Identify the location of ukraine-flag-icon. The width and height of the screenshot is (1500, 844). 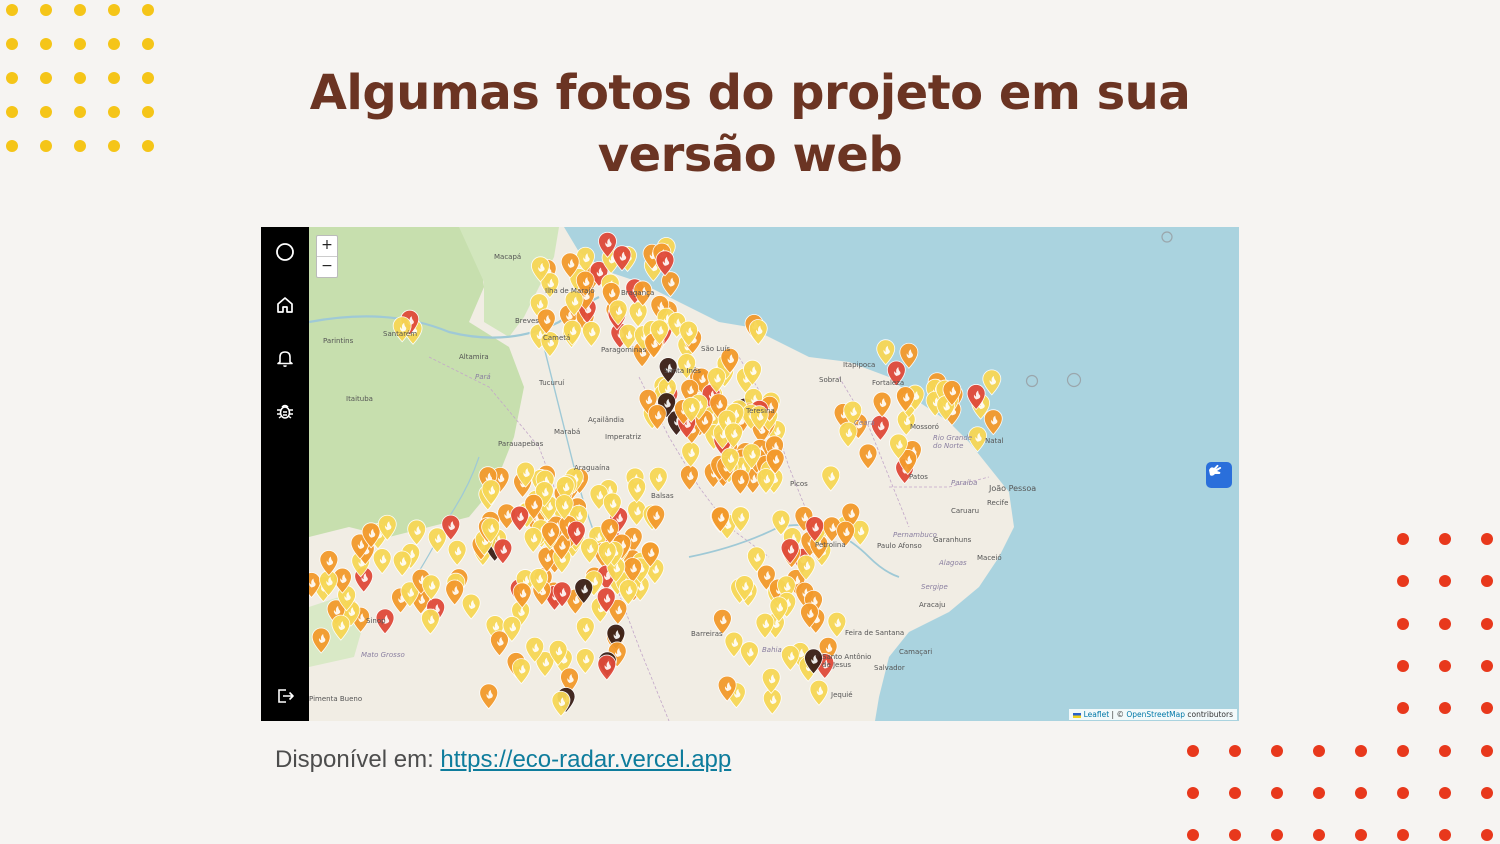
(1077, 715).